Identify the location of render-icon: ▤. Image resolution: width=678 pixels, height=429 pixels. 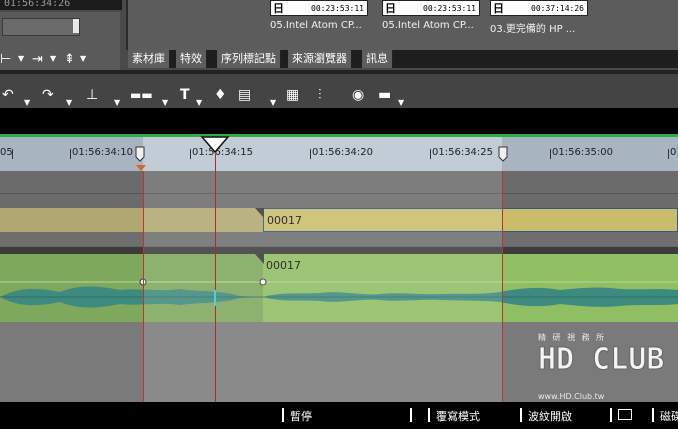
(244, 95).